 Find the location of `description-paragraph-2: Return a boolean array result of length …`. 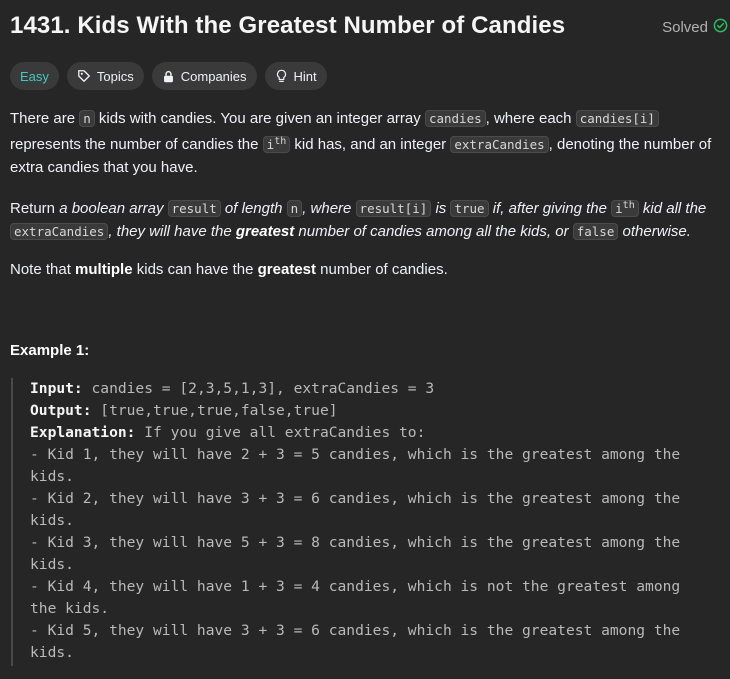

description-paragraph-2: Return a boolean array result of length … is located at coordinates (358, 220).